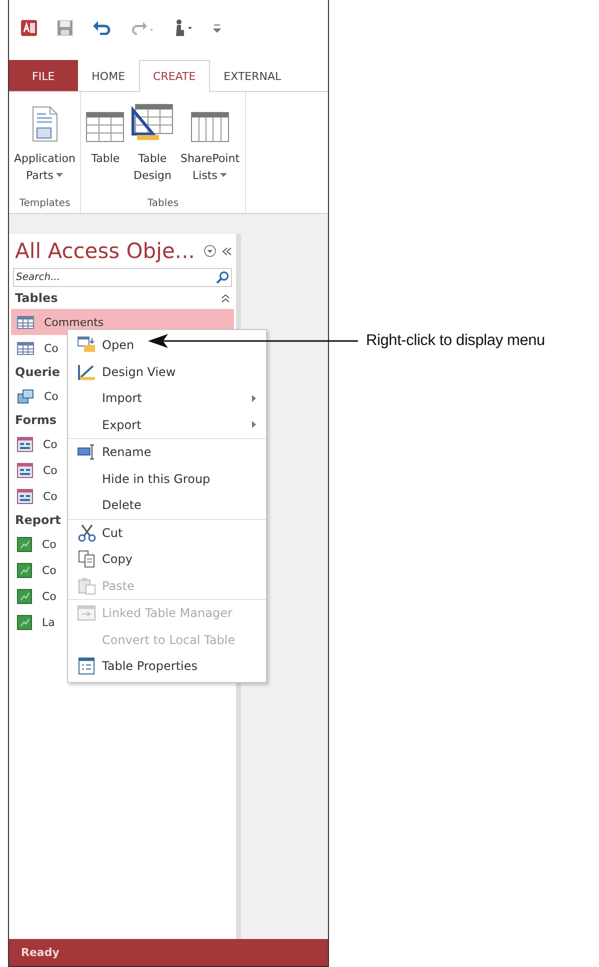 This screenshot has width=599, height=967. Describe the element at coordinates (168, 952) in the screenshot. I see `status-bar: Ready` at that location.